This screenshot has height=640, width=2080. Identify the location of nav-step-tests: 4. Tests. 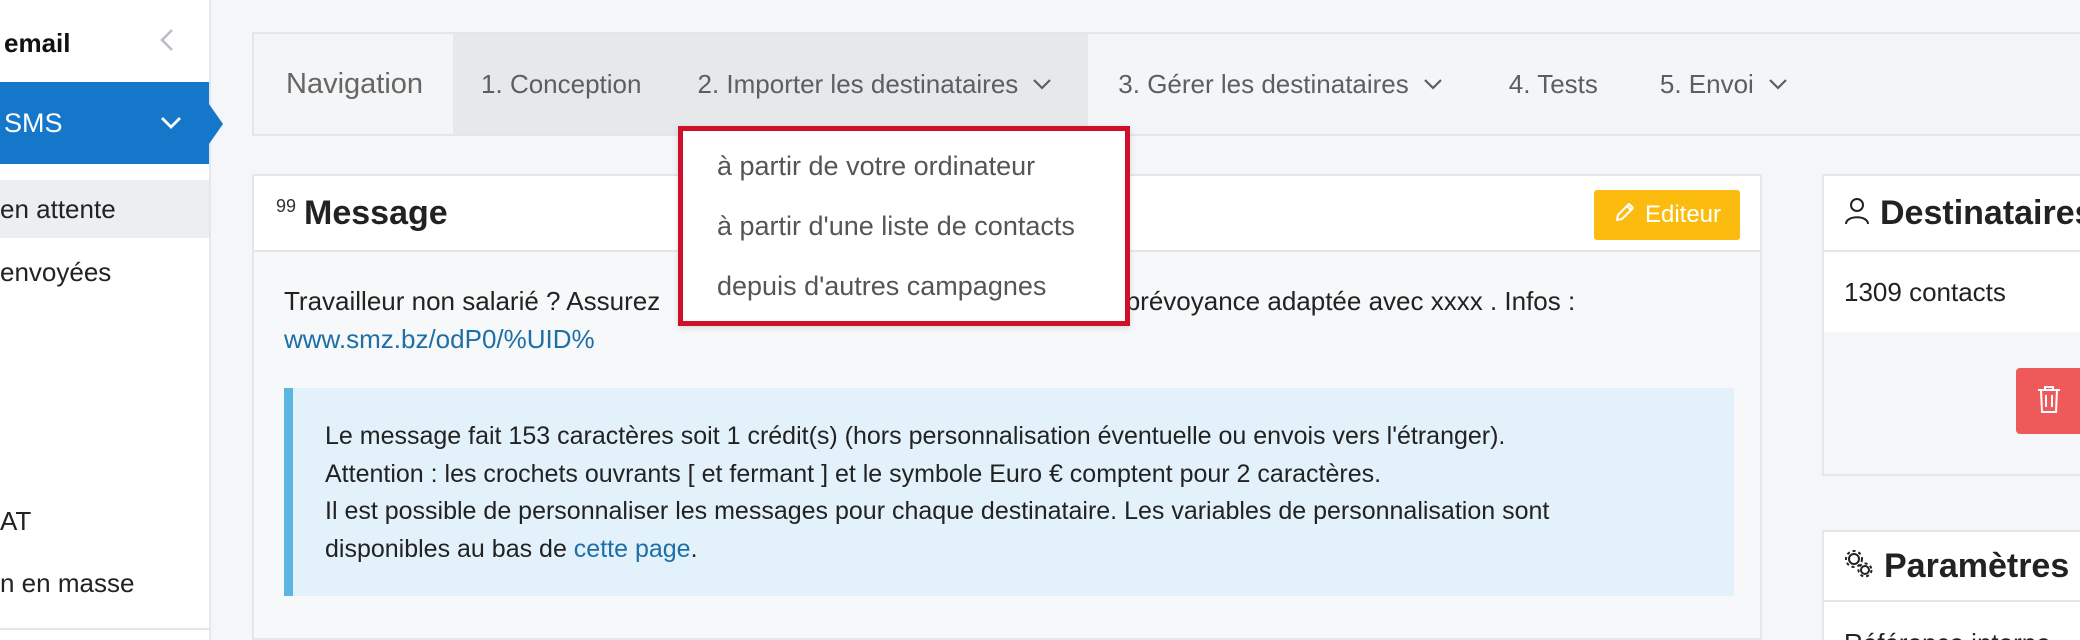
(1548, 84).